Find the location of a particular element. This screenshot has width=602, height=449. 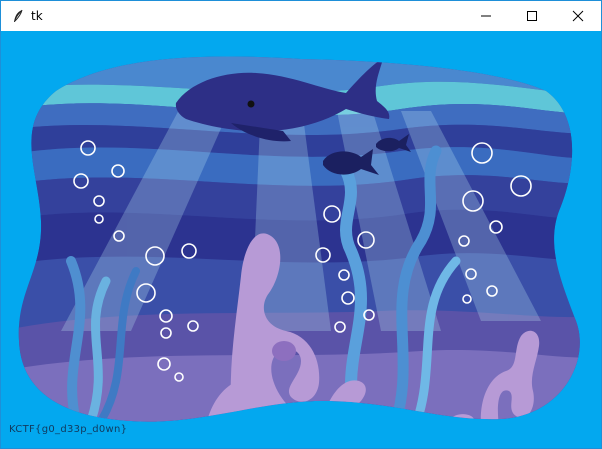

window-title: tk is located at coordinates (37, 16).